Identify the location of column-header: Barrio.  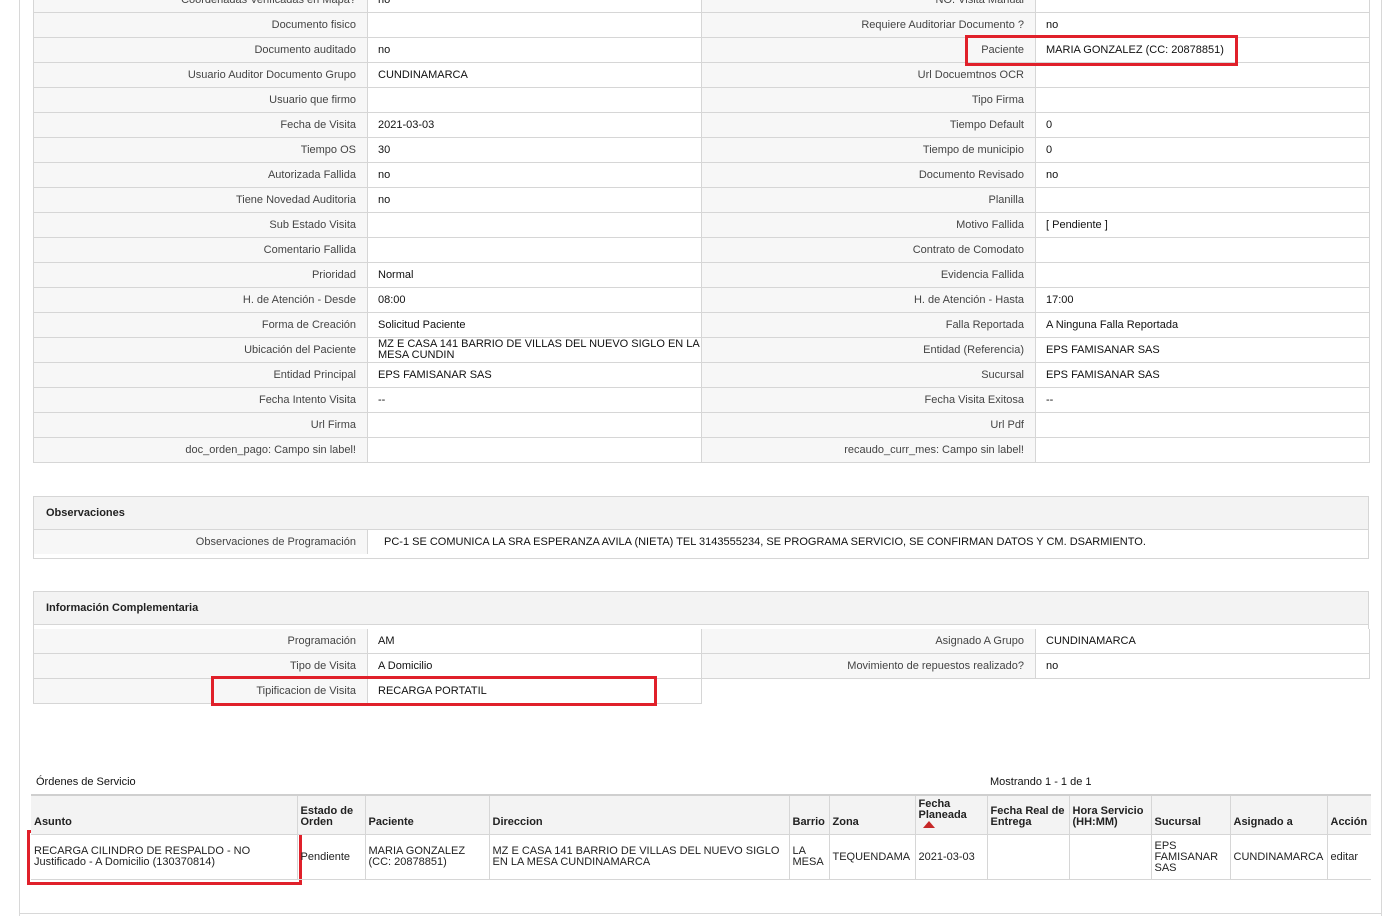
(809, 814).